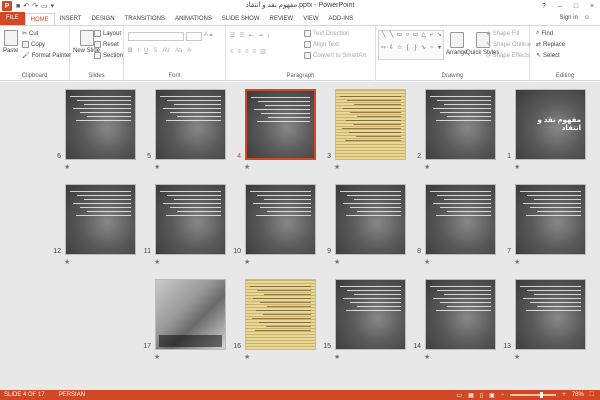 This screenshot has height=400, width=600. What do you see at coordinates (456, 44) in the screenshot?
I see `arrange-button: Arrange` at bounding box center [456, 44].